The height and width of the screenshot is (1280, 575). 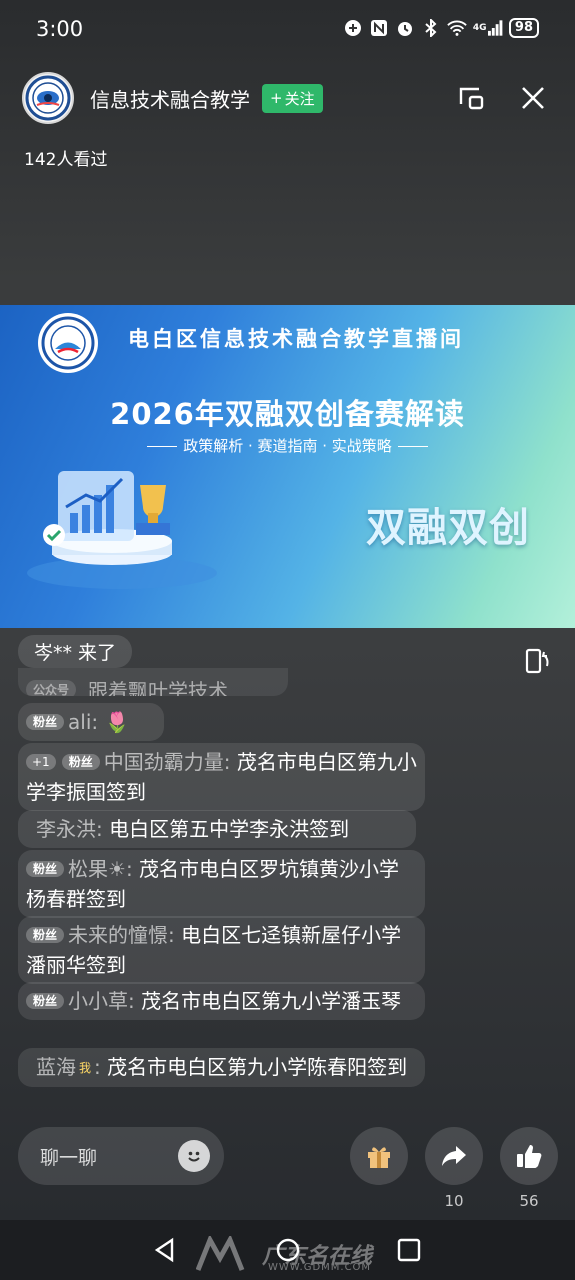 What do you see at coordinates (431, 28) in the screenshot?
I see `bluetooth-icon` at bounding box center [431, 28].